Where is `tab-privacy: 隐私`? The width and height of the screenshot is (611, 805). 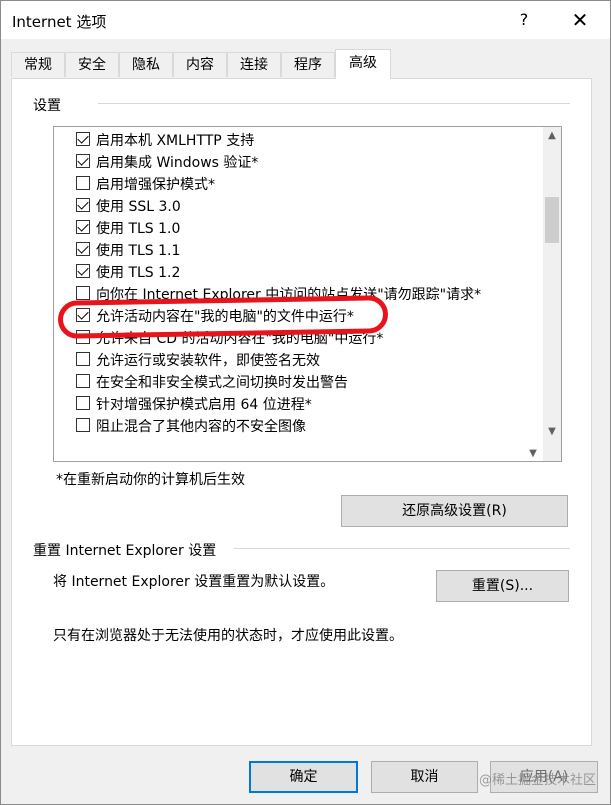
tab-privacy: 隐私 is located at coordinates (146, 64).